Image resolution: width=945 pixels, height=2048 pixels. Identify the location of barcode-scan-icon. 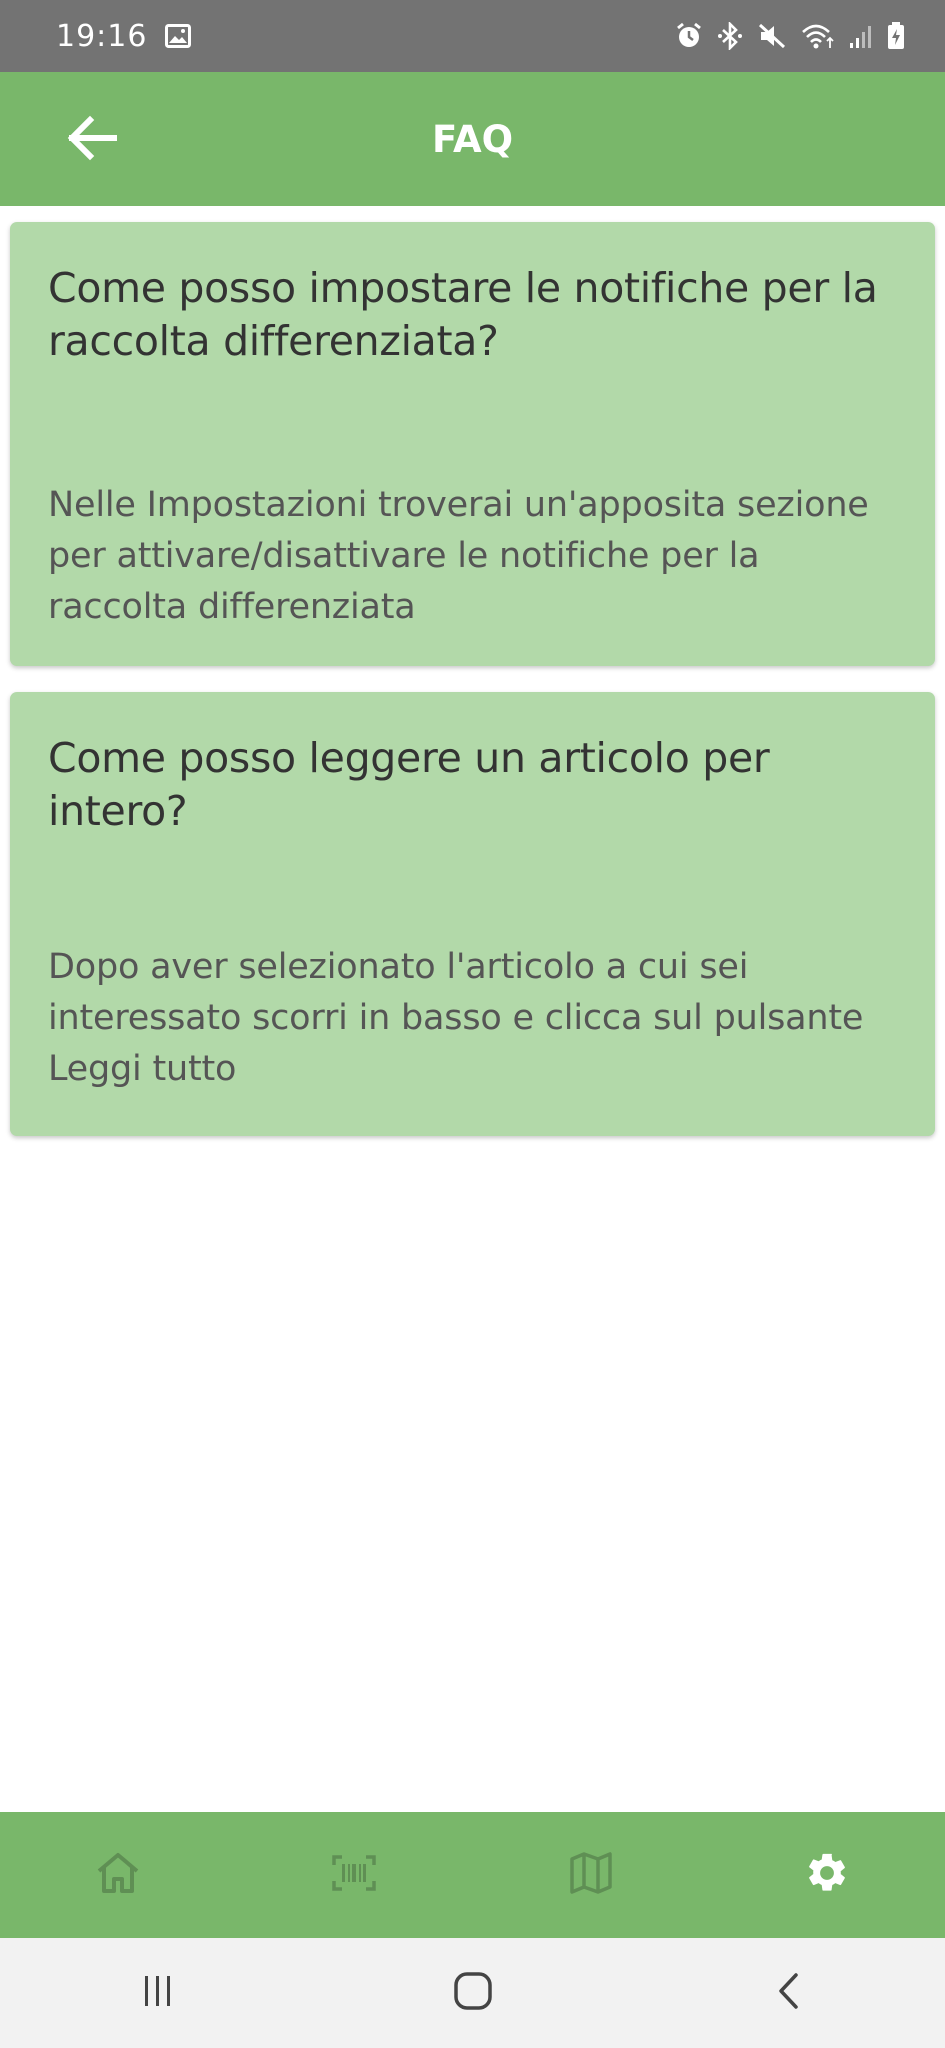
(354, 1875).